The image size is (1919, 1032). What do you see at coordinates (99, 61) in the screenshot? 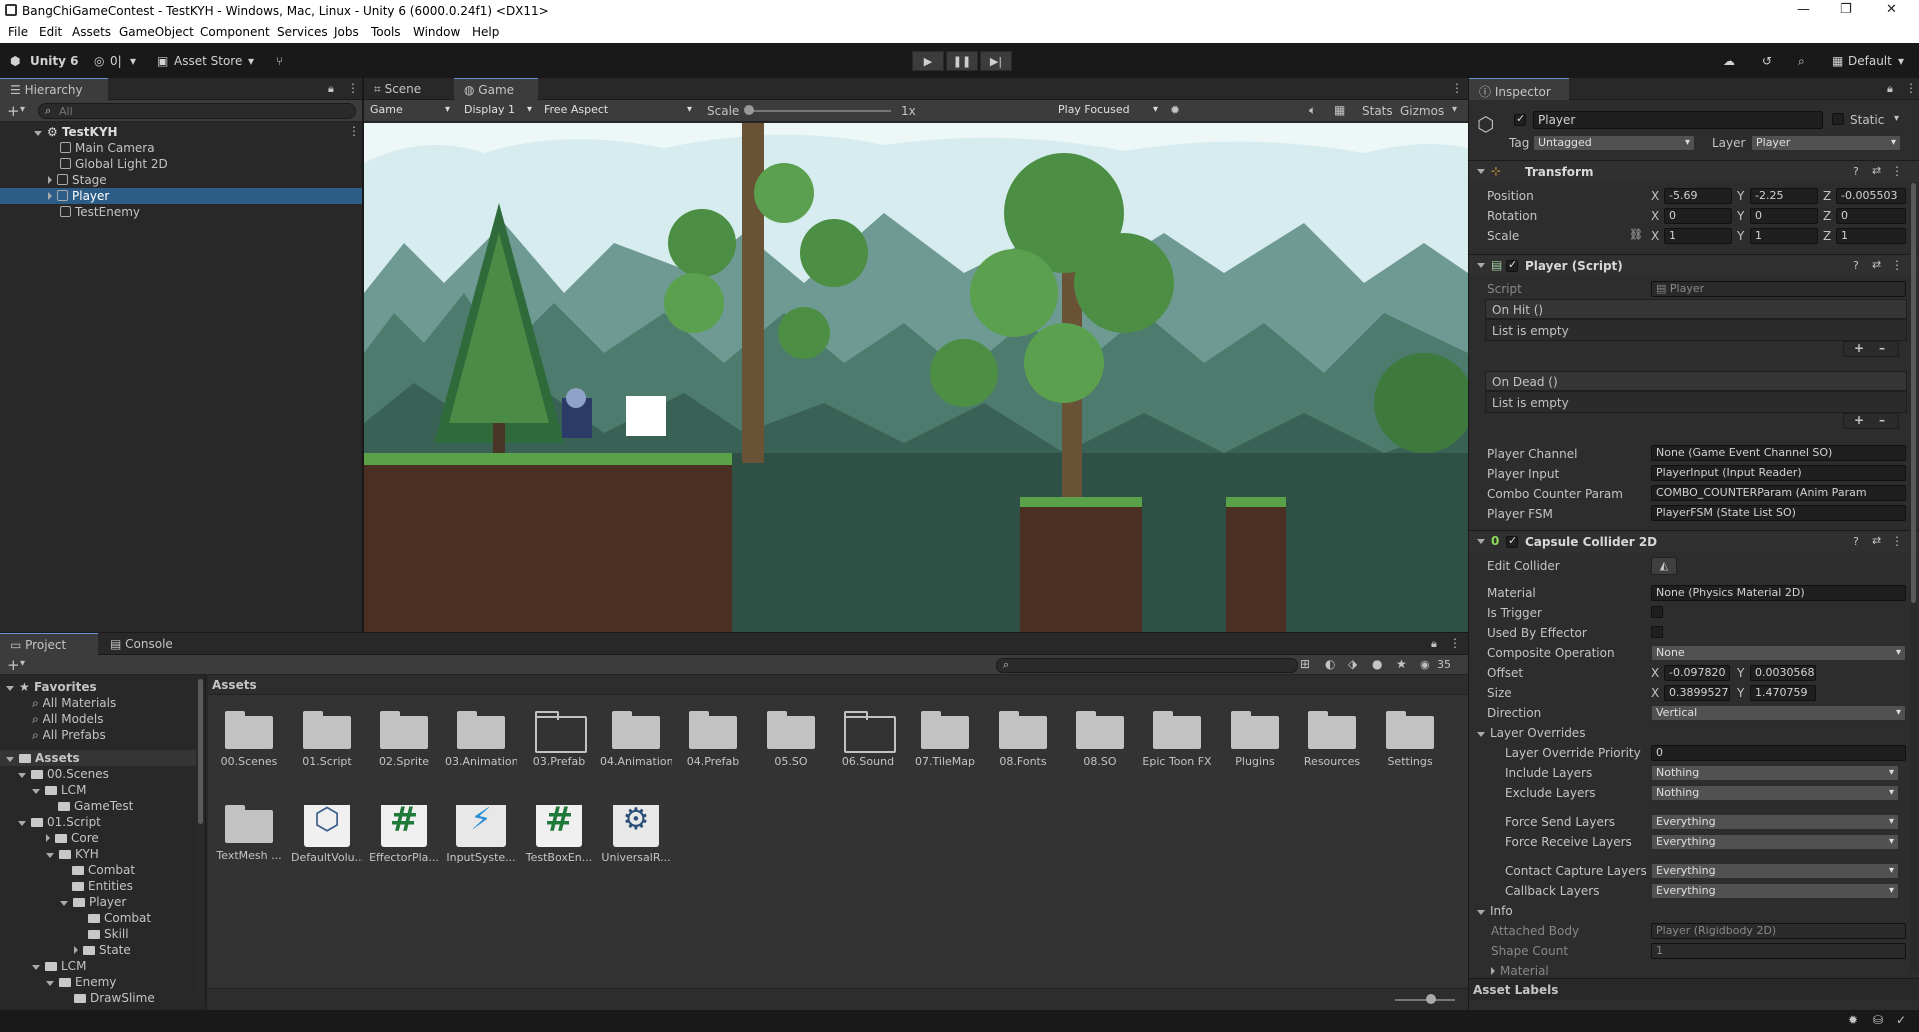
I see `collab-icon: ◎` at bounding box center [99, 61].